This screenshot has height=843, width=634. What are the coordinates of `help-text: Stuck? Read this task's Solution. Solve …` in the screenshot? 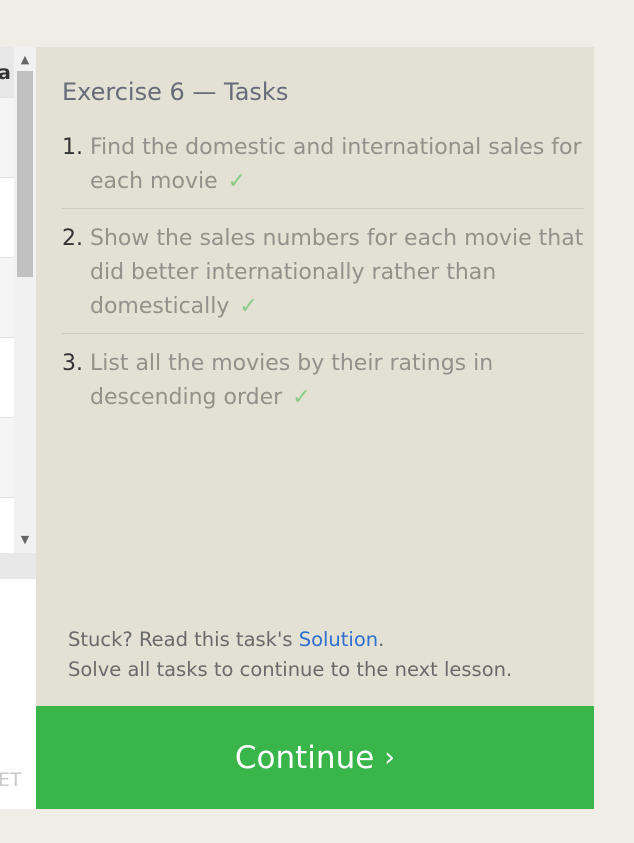 It's located at (290, 655).